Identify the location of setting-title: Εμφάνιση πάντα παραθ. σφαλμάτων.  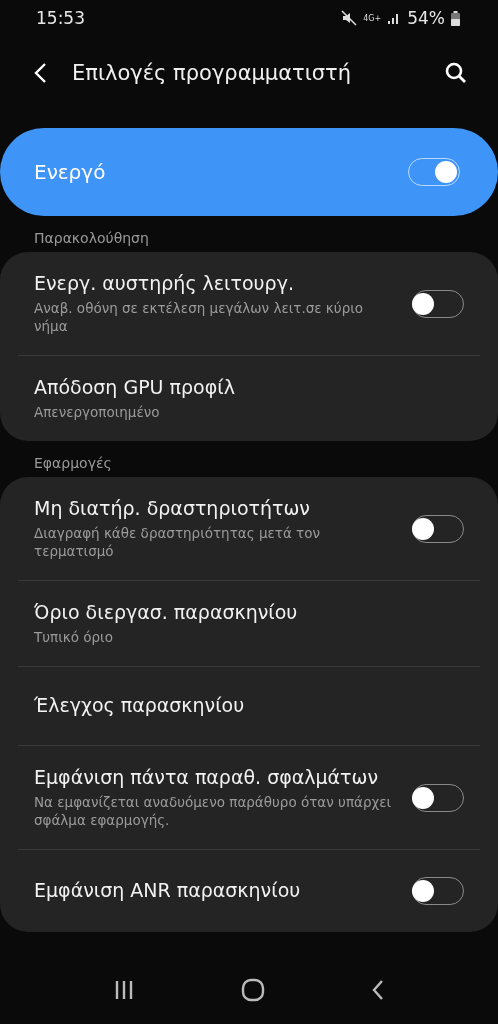
(216, 778).